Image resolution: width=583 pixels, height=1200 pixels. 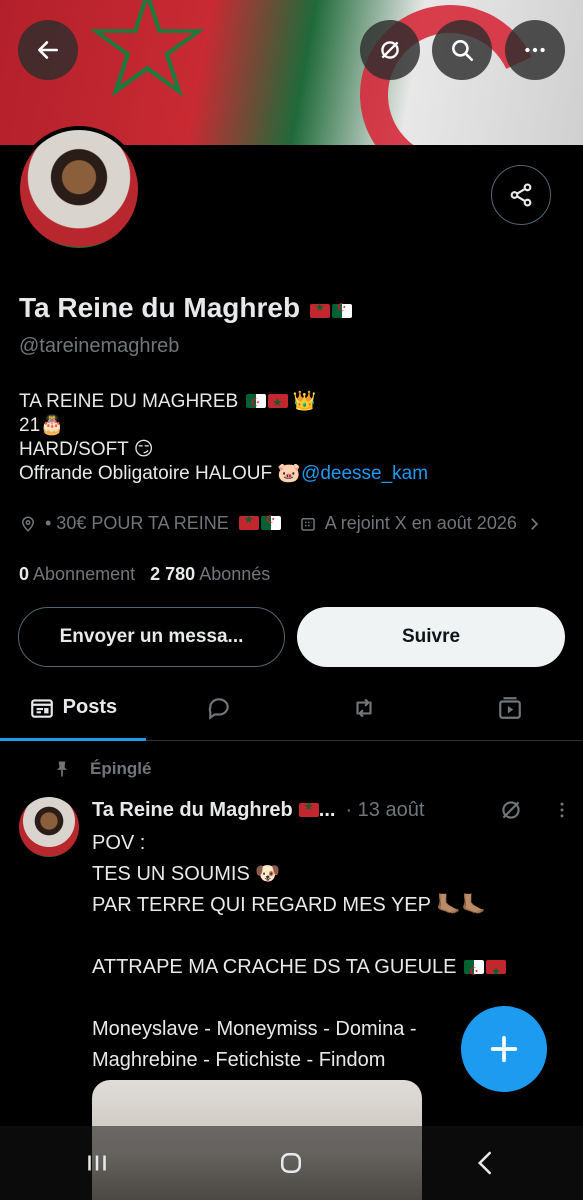 I want to click on post-author: Ta Reine du Maghreb, so click(x=192, y=810).